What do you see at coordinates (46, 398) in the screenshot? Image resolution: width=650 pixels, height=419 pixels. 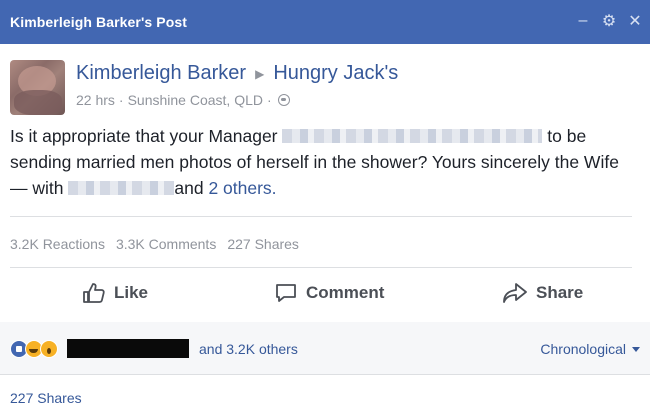 I see `shares-link: 227 Shares` at bounding box center [46, 398].